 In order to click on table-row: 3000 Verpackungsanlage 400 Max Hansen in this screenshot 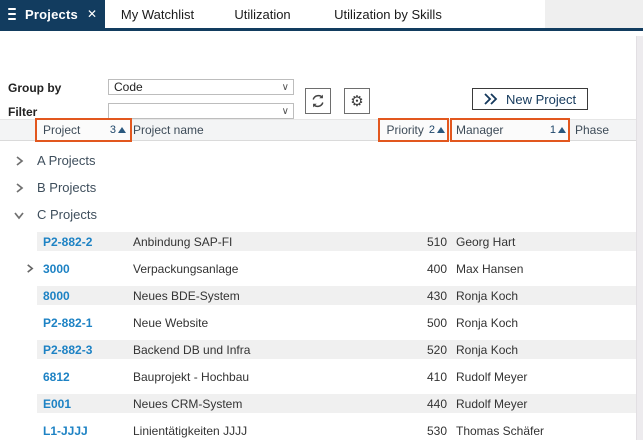, I will do `click(318, 268)`.